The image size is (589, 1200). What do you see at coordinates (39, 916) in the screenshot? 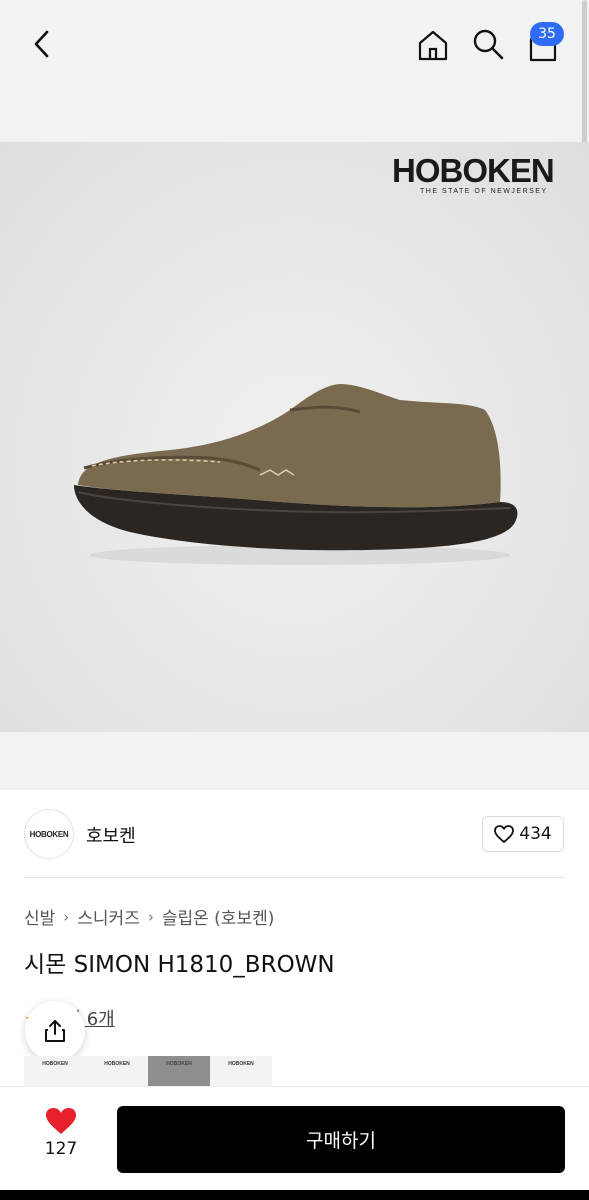
I see `breadcrumb-item-shoes: 신발` at bounding box center [39, 916].